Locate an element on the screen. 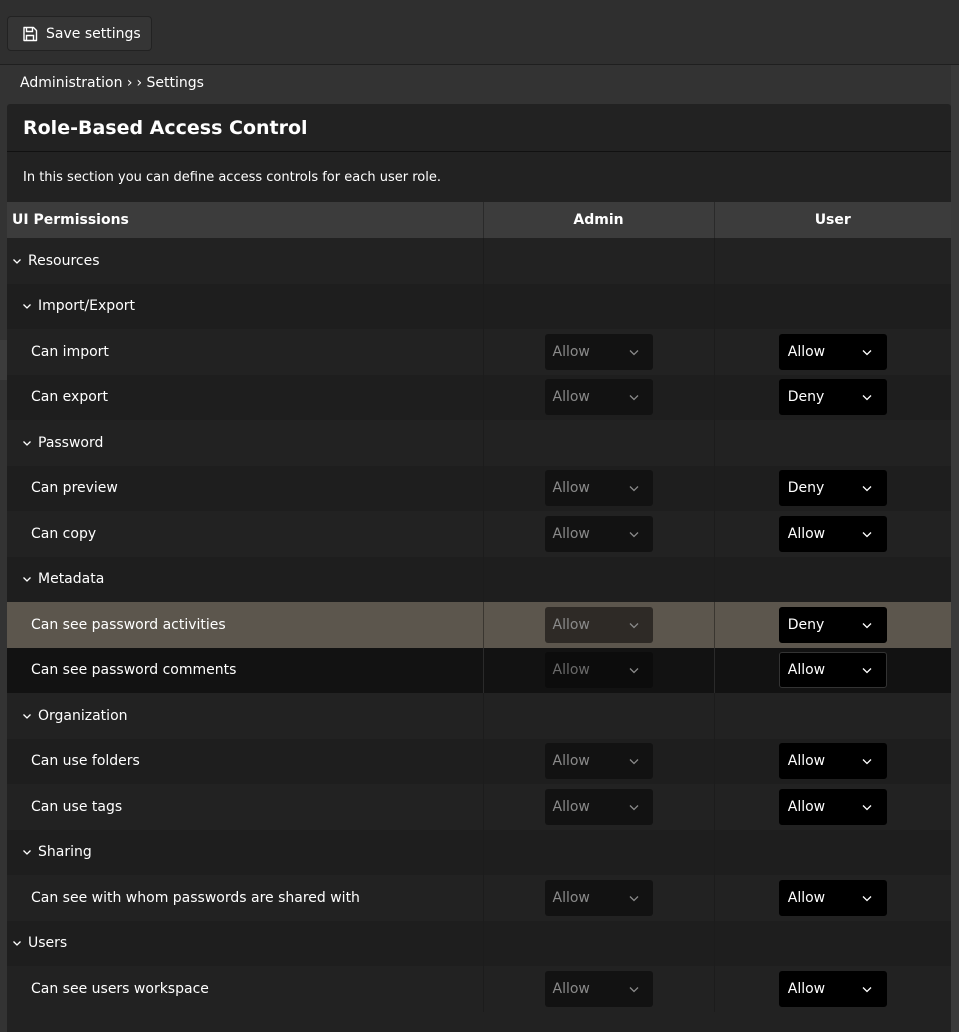 This screenshot has width=959, height=1032. permission-label: Can import is located at coordinates (245, 352).